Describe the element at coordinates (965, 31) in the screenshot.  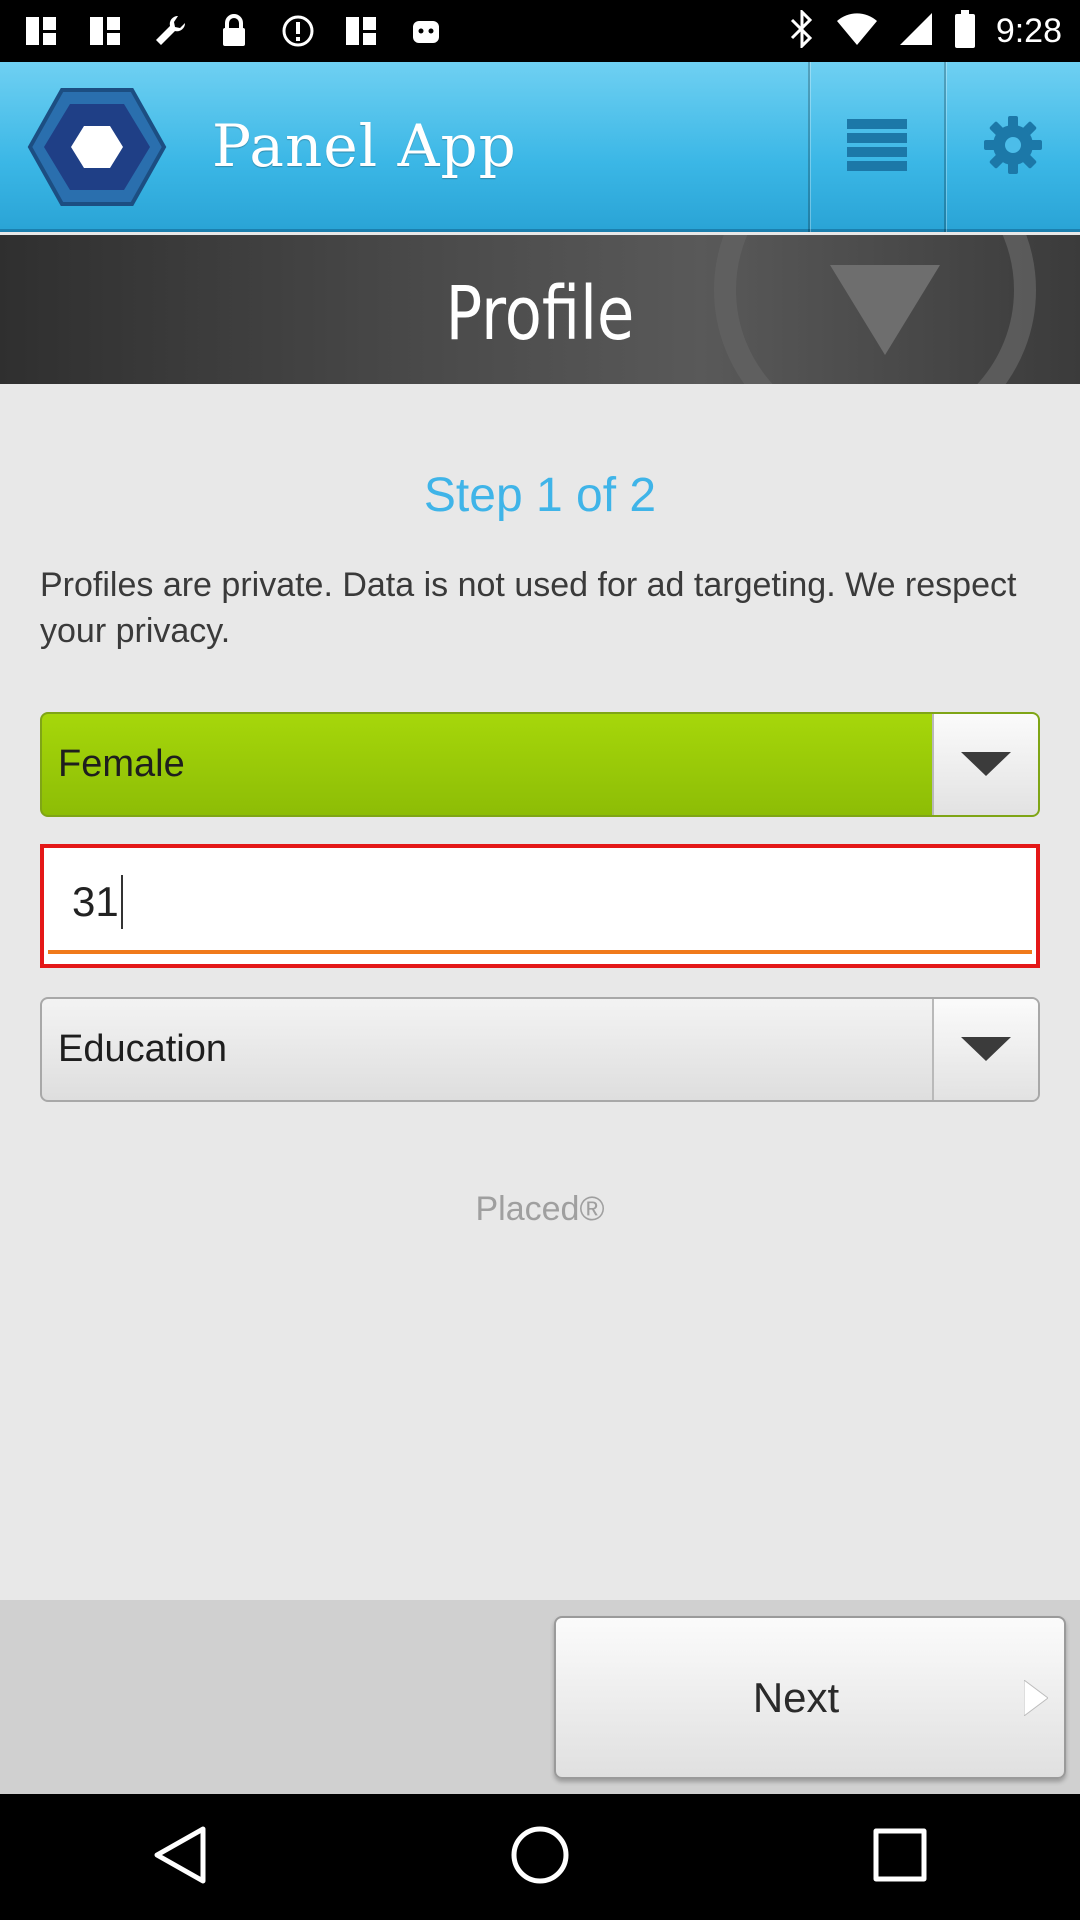
I see `battery-icon` at that location.